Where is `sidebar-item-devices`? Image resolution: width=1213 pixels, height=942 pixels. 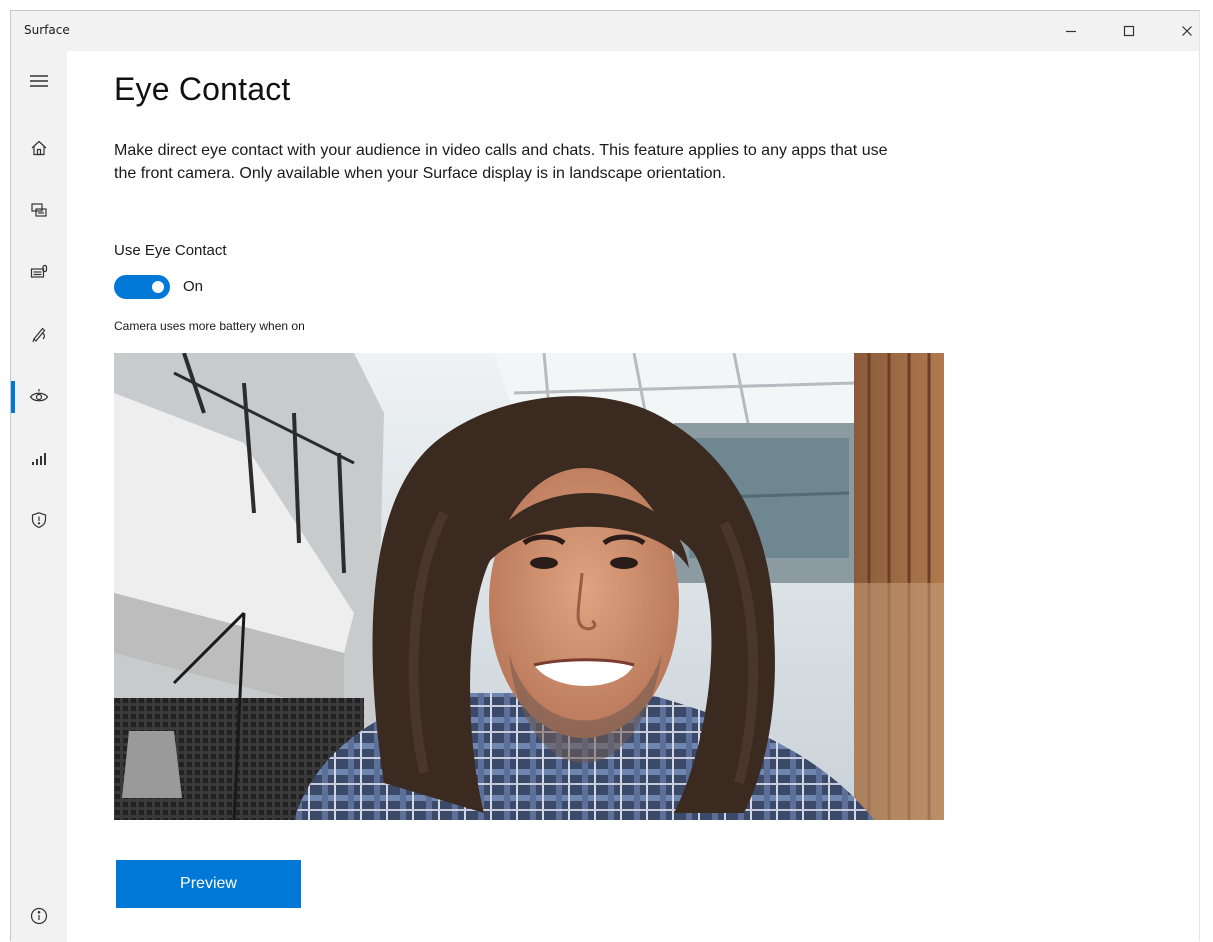 sidebar-item-devices is located at coordinates (39, 210).